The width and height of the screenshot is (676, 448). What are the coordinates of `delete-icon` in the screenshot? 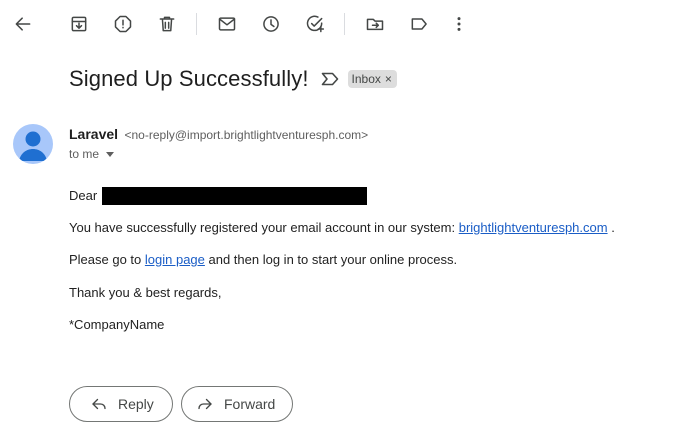 It's located at (167, 24).